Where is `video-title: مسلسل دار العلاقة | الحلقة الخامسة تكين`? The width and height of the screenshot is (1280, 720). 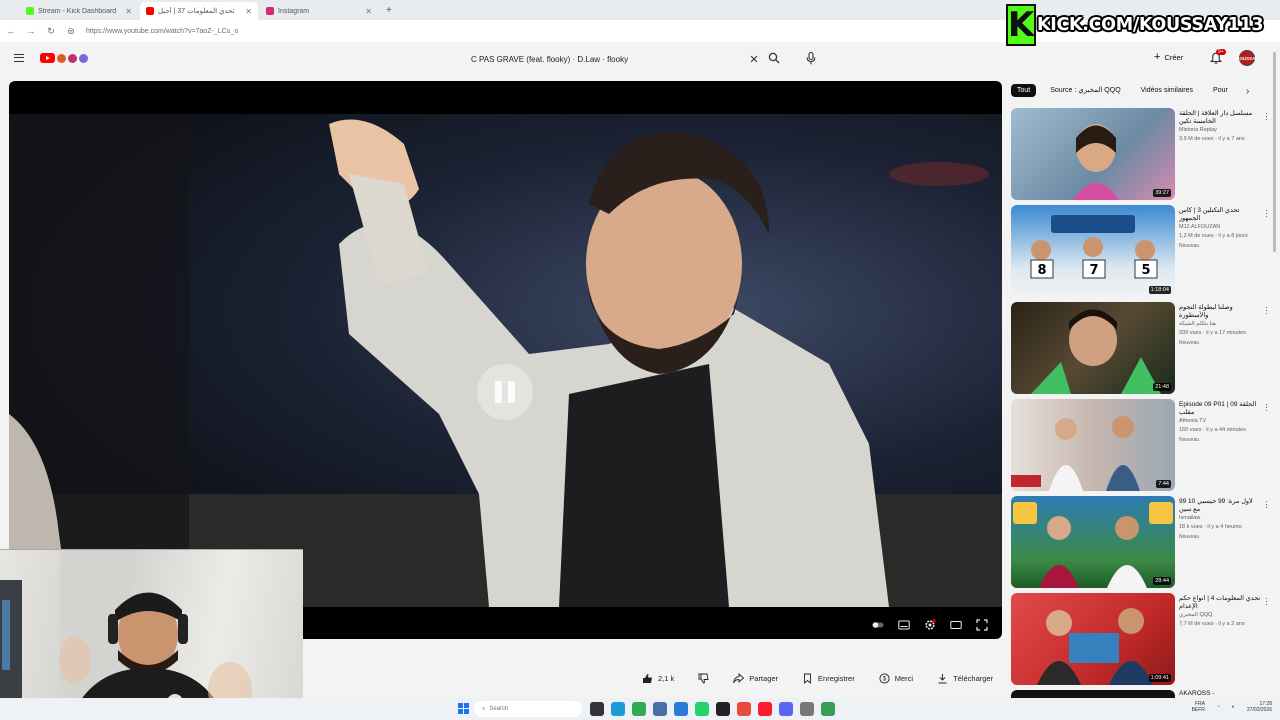 video-title: مسلسل دار العلاقة | الحلقة الخامسة تكين is located at coordinates (1220, 118).